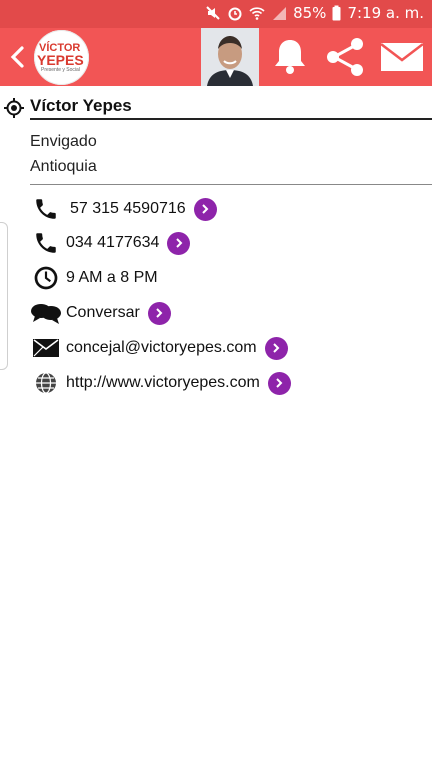 Image resolution: width=432 pixels, height=768 pixels. What do you see at coordinates (385, 13) in the screenshot?
I see `clock-time: 7:19 a. m.` at bounding box center [385, 13].